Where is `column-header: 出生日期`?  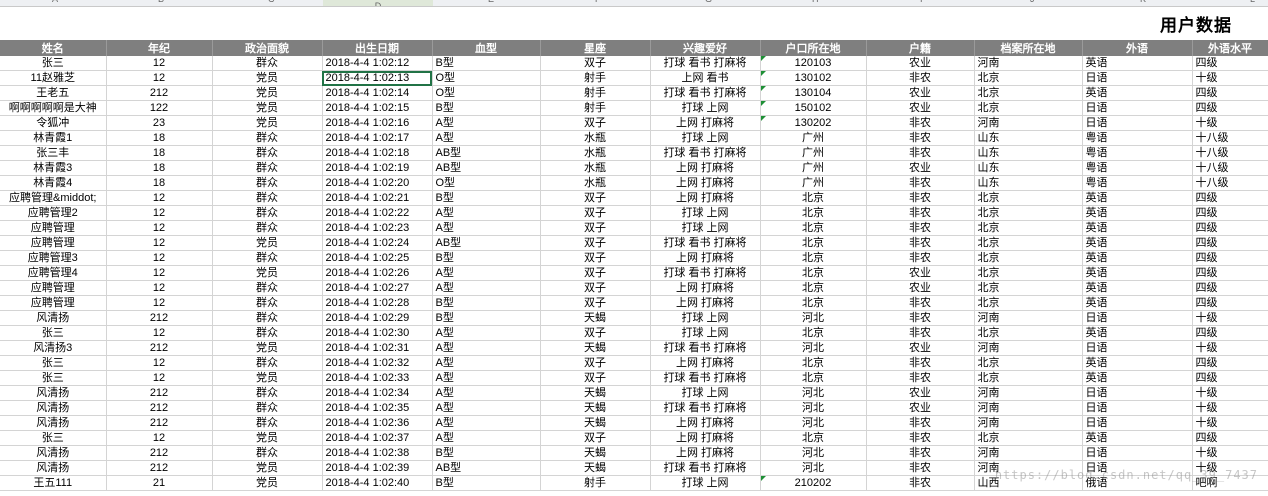
column-header: 出生日期 is located at coordinates (377, 48).